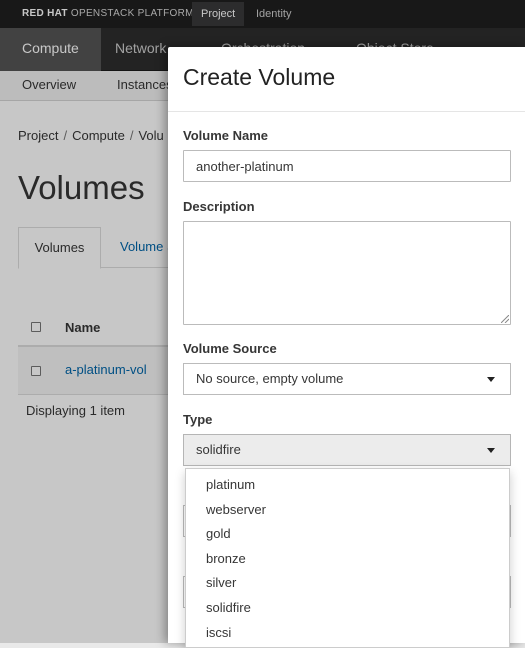 The height and width of the screenshot is (648, 525). Describe the element at coordinates (270, 378) in the screenshot. I see `volume-source-value: No source, empty volume` at that location.